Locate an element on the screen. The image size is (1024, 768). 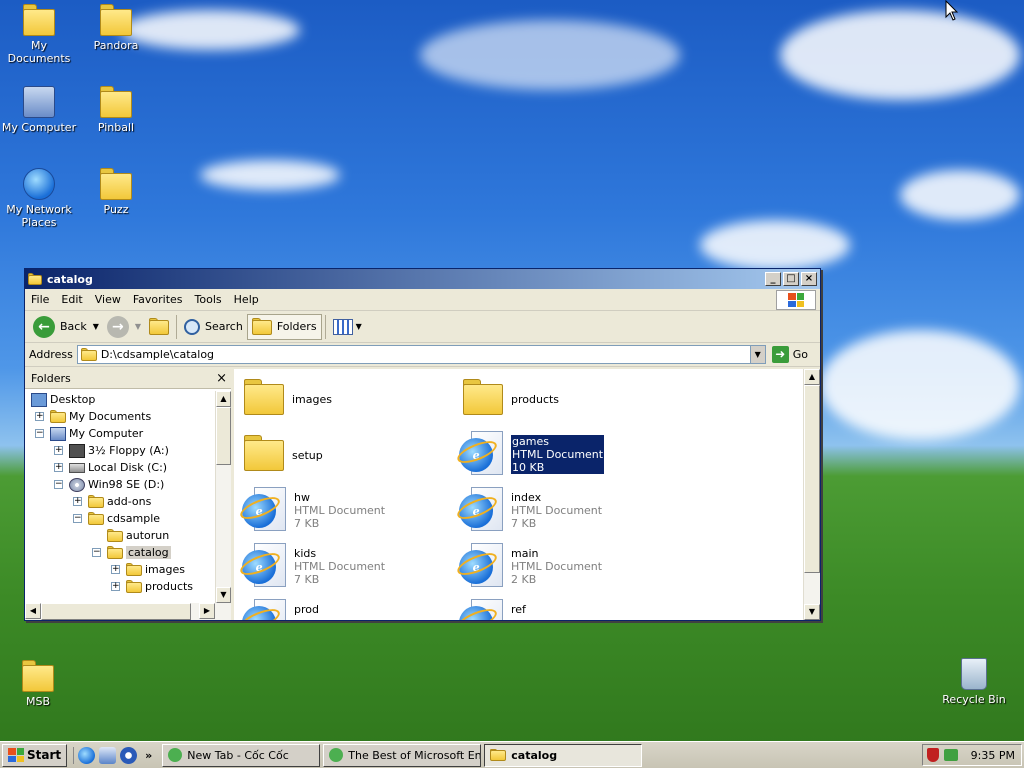
address-value: D:\cdsample\catalog is located at coordinates (157, 354).